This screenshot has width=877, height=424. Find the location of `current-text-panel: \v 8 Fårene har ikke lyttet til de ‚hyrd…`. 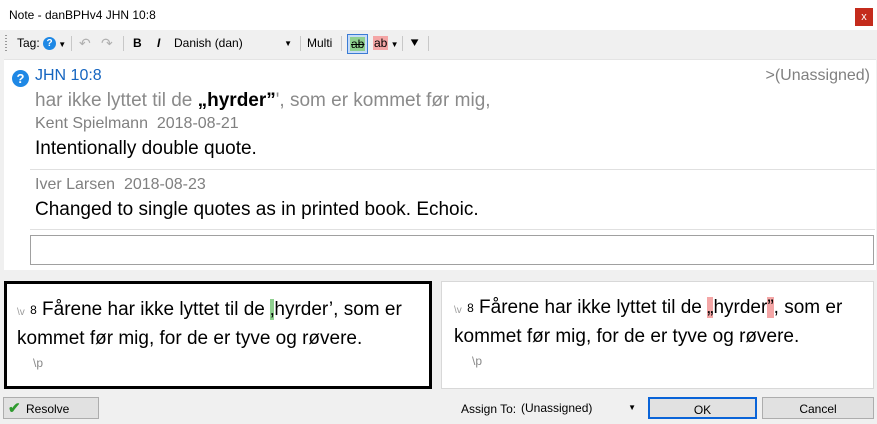

current-text-panel: \v 8 Fårene har ikke lyttet til de ‚hyrd… is located at coordinates (218, 335).